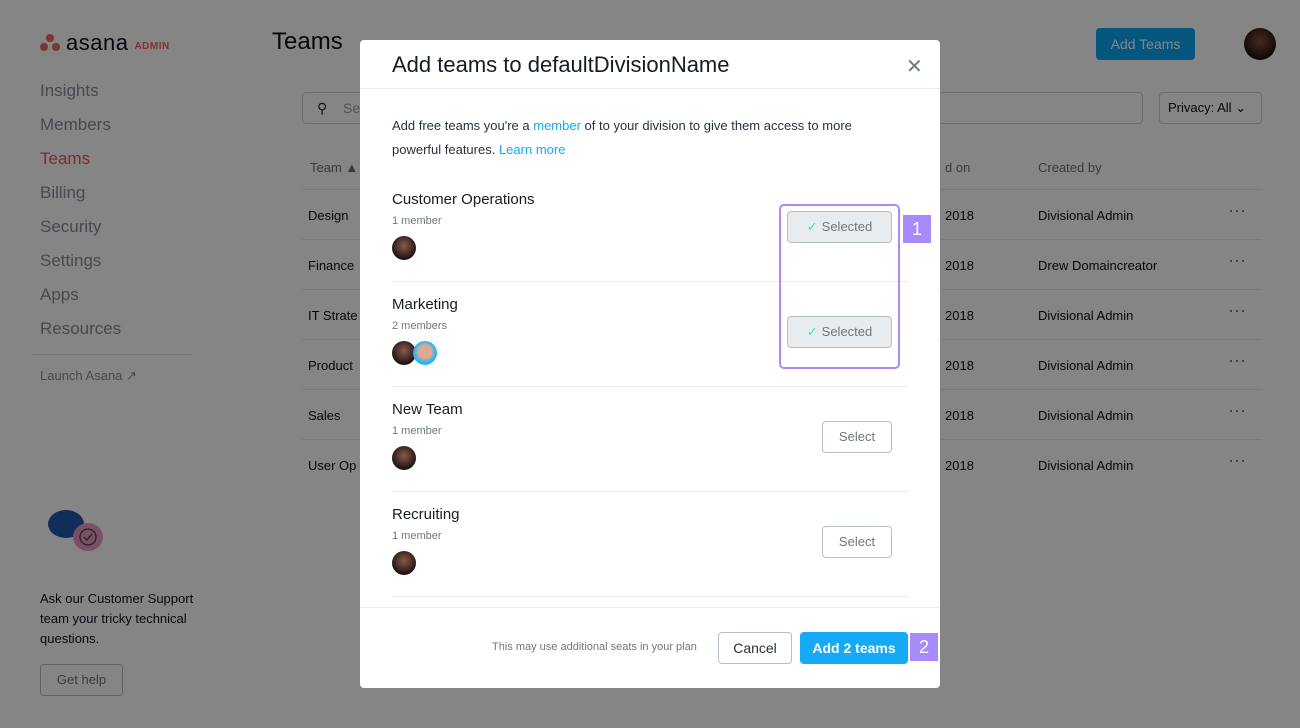 This screenshot has height=728, width=1300. I want to click on team-name: Product, so click(330, 365).